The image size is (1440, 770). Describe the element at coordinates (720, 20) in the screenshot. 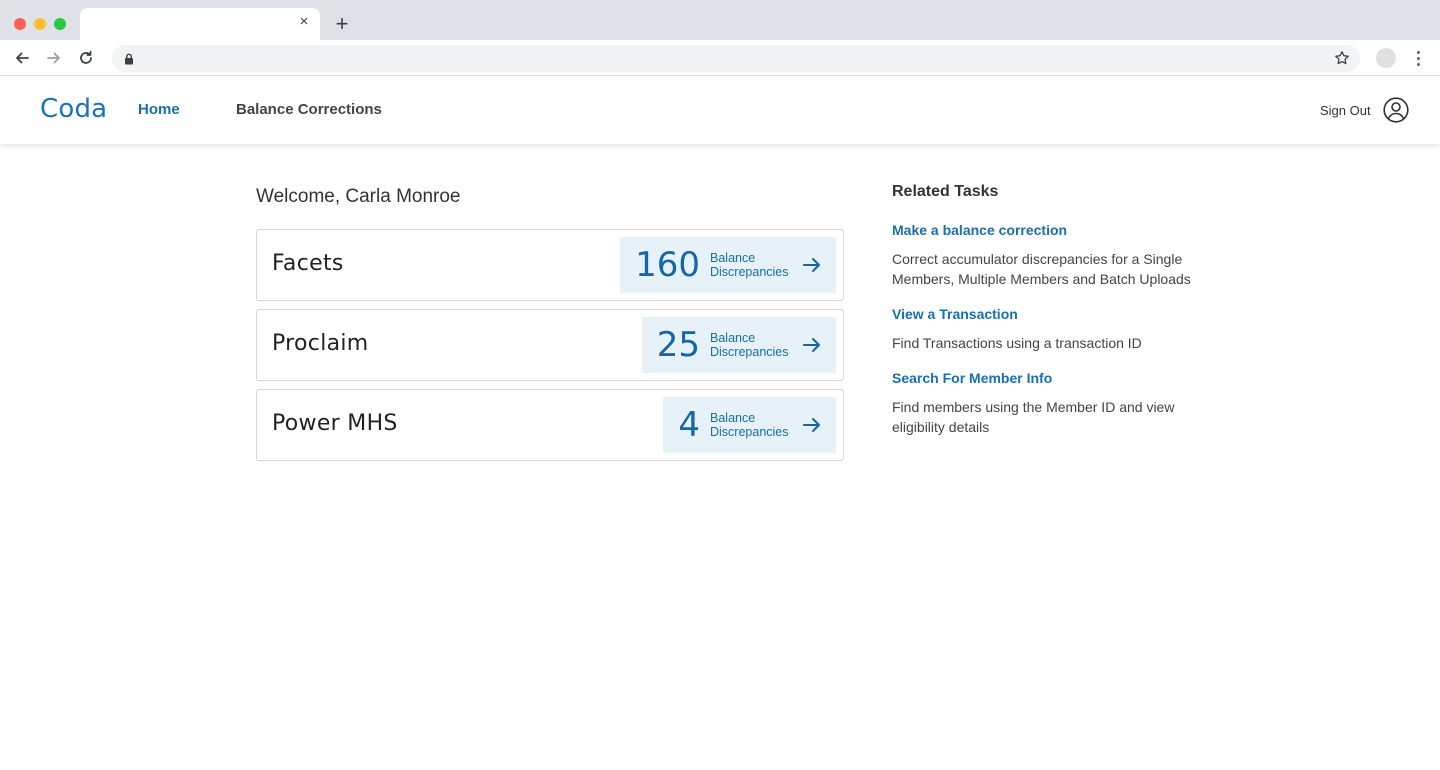

I see `browser-tab-bar: × +` at that location.